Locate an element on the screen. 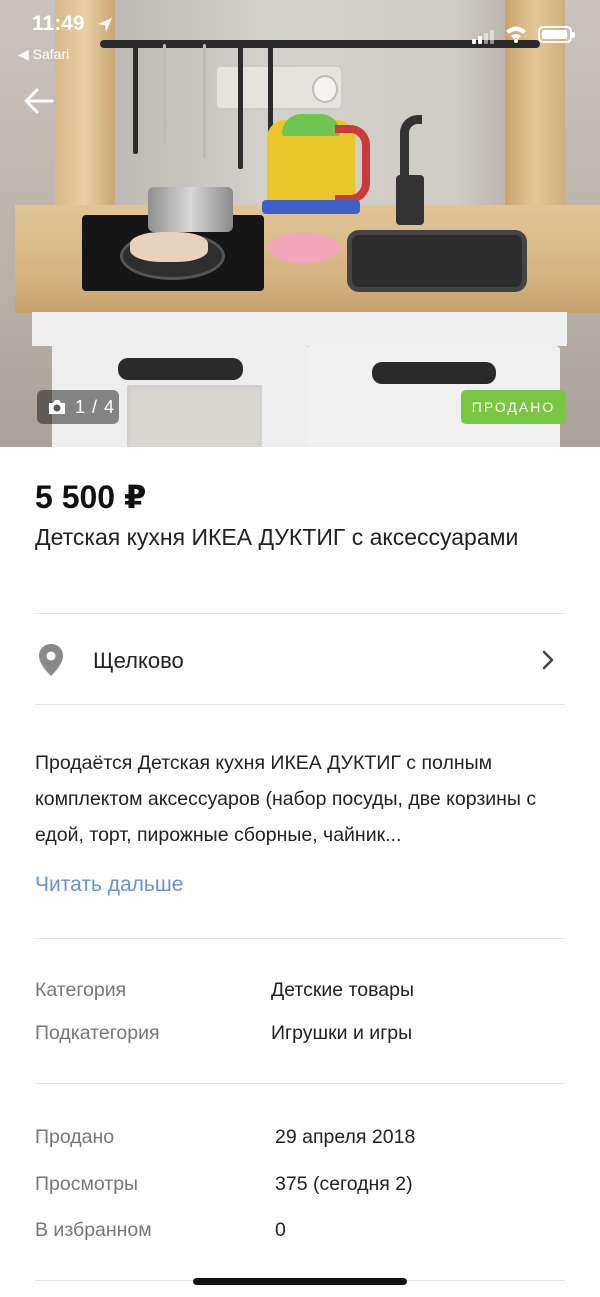 This screenshot has width=600, height=1297. status-bar: 11:49 ◀ Safari is located at coordinates (300, 34).